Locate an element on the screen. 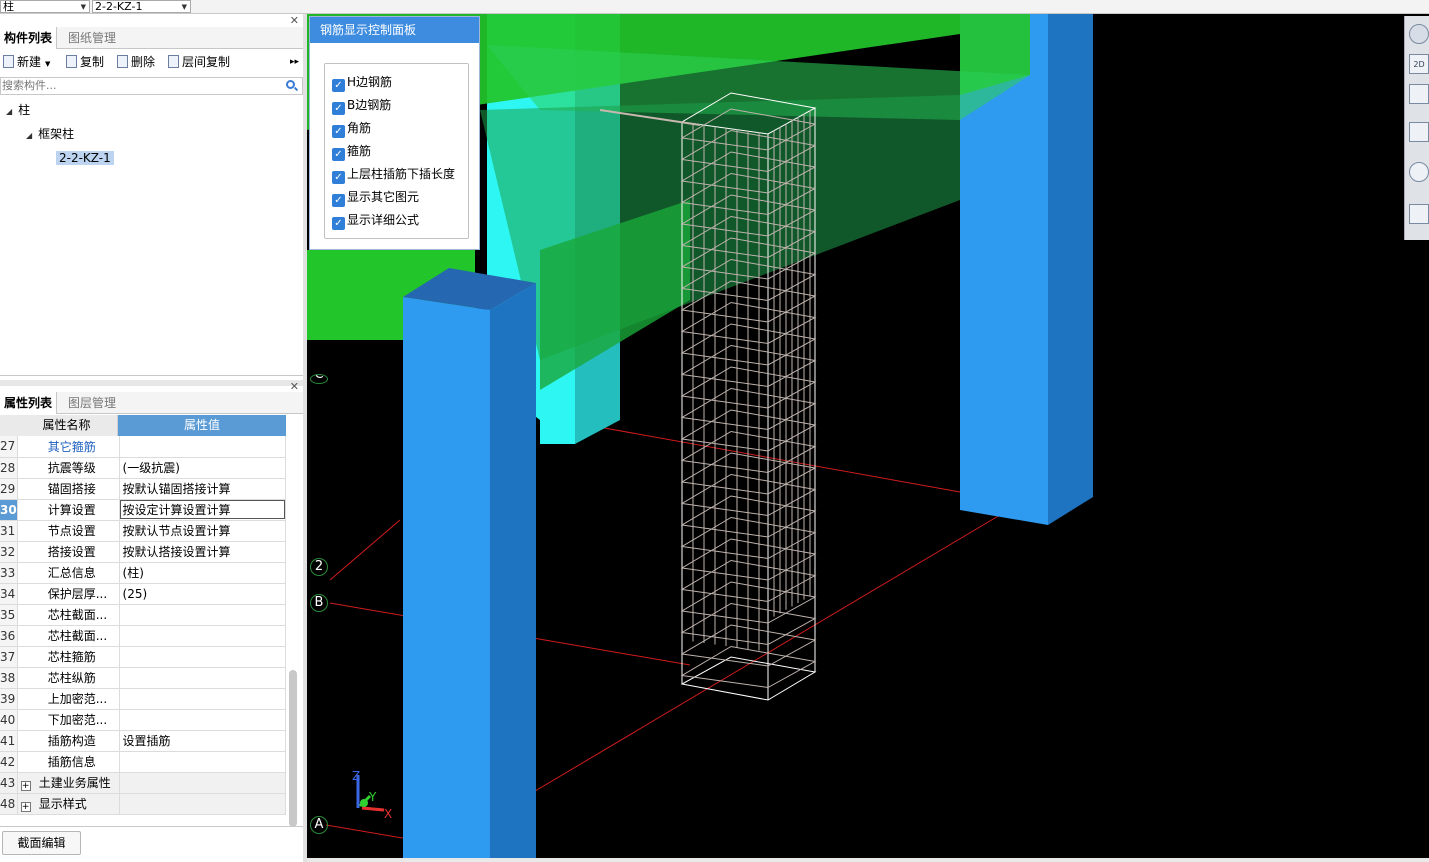  row-number: 39 is located at coordinates (9, 699).